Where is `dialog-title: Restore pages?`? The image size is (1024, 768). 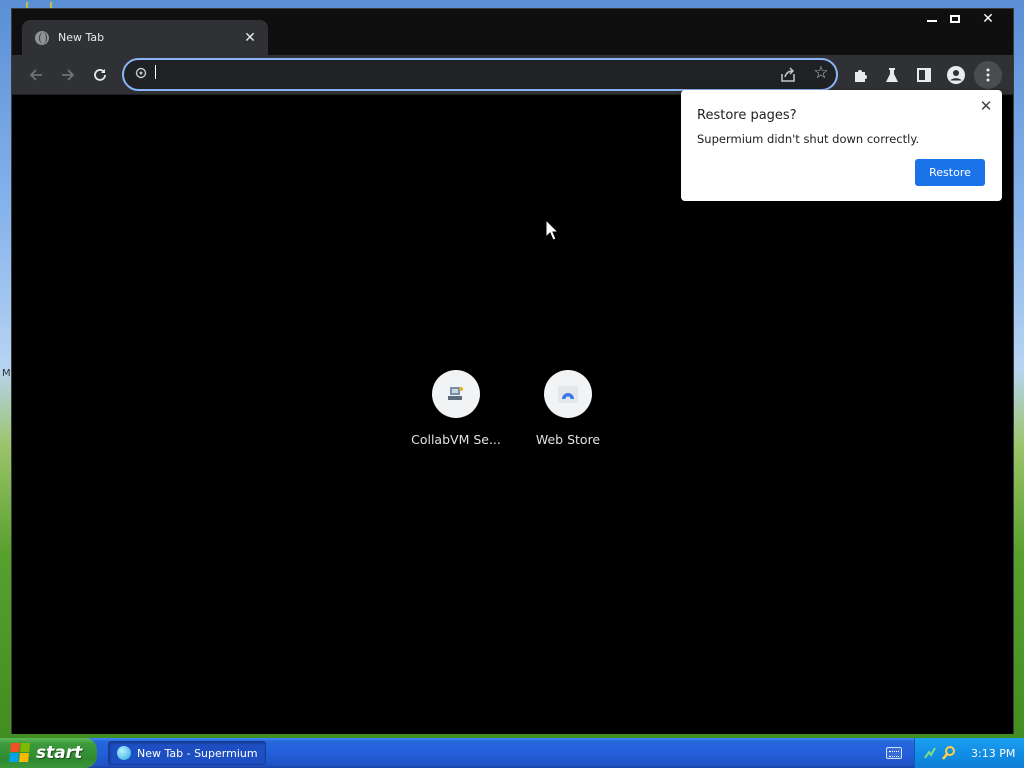
dialog-title: Restore pages? is located at coordinates (747, 115).